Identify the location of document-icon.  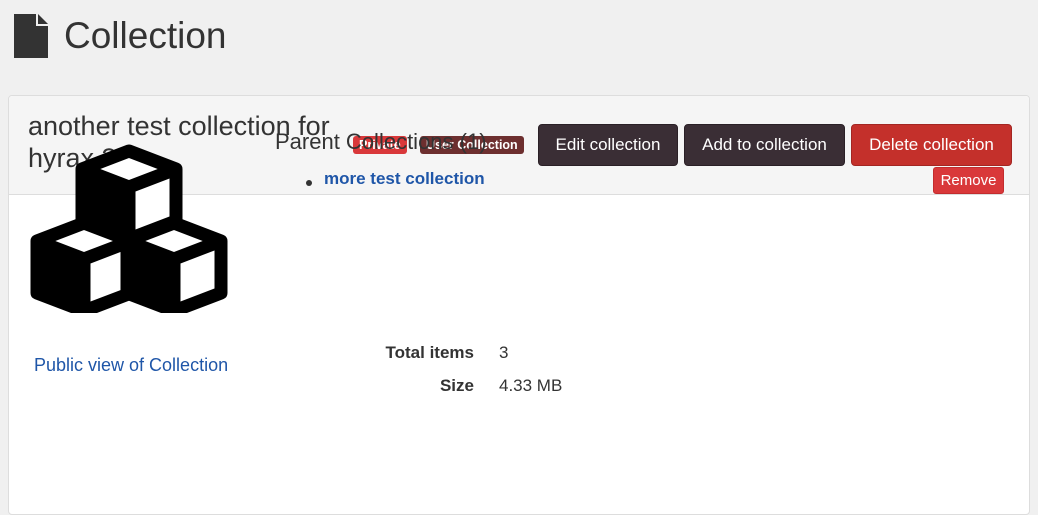
(31, 36).